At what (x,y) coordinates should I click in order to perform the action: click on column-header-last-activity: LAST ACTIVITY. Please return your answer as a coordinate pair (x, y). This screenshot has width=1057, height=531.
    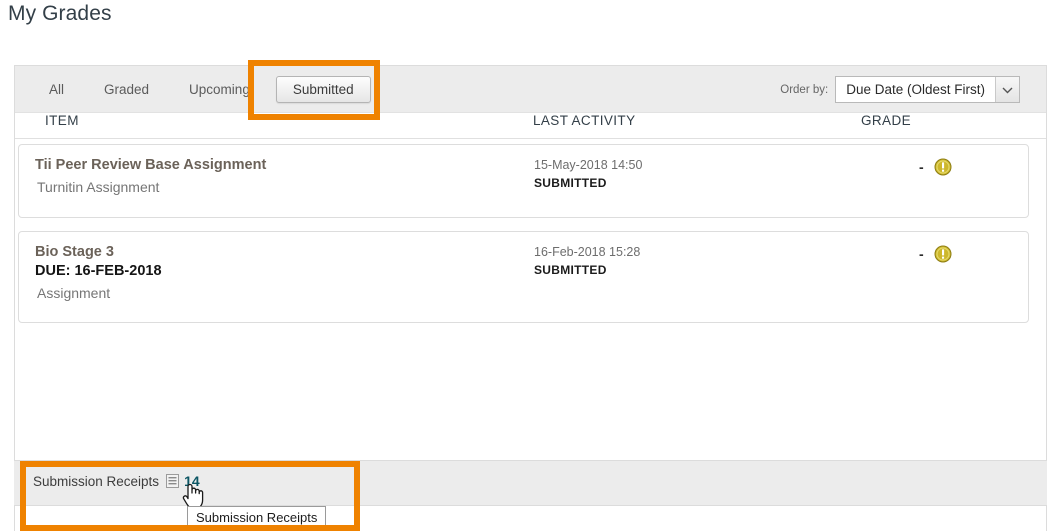
    Looking at the image, I should click on (584, 120).